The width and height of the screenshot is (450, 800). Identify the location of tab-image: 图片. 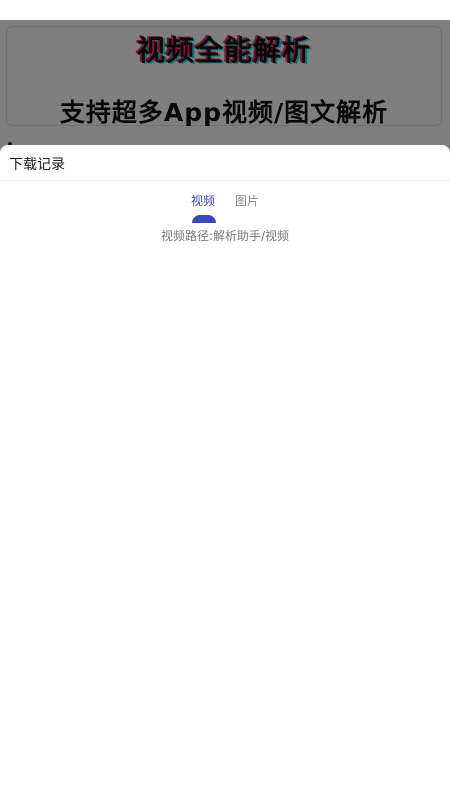
(247, 201).